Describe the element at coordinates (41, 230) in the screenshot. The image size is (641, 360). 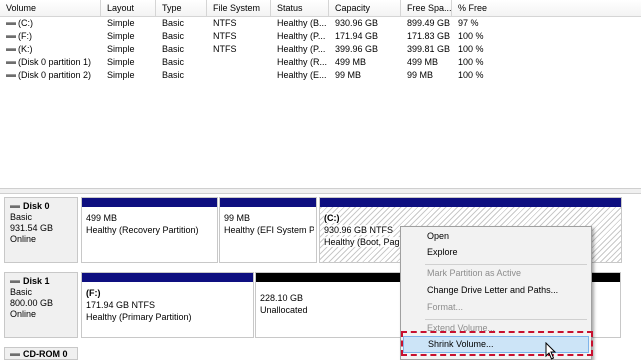
I see `disk-0-label: Disk 0 Basic 931.54 GB Online` at that location.